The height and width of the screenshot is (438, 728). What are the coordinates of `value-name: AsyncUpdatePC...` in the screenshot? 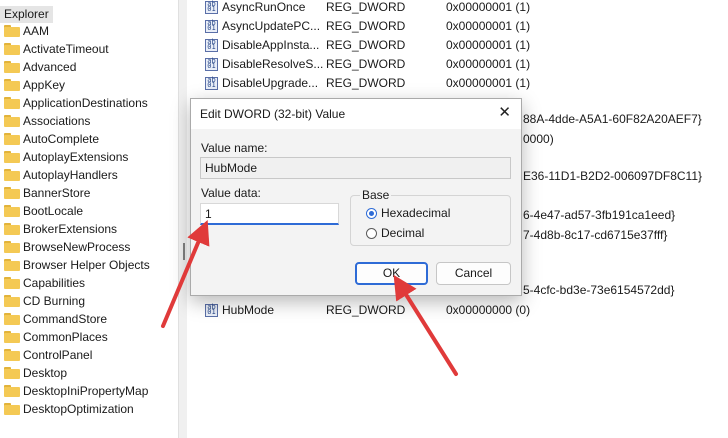 It's located at (271, 26).